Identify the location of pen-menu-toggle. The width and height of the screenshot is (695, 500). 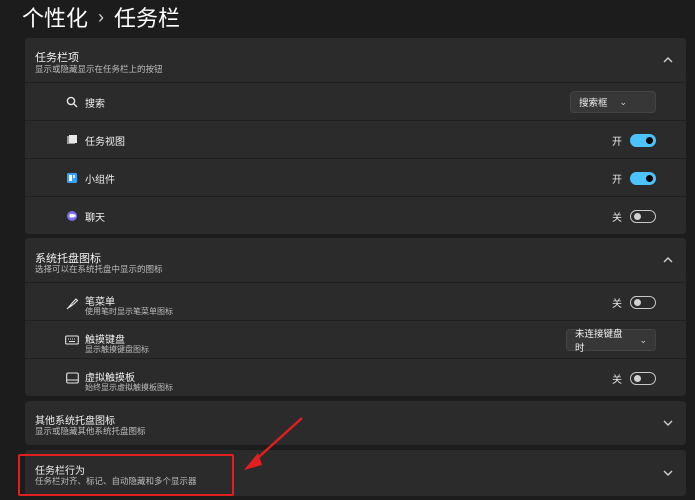
(643, 302).